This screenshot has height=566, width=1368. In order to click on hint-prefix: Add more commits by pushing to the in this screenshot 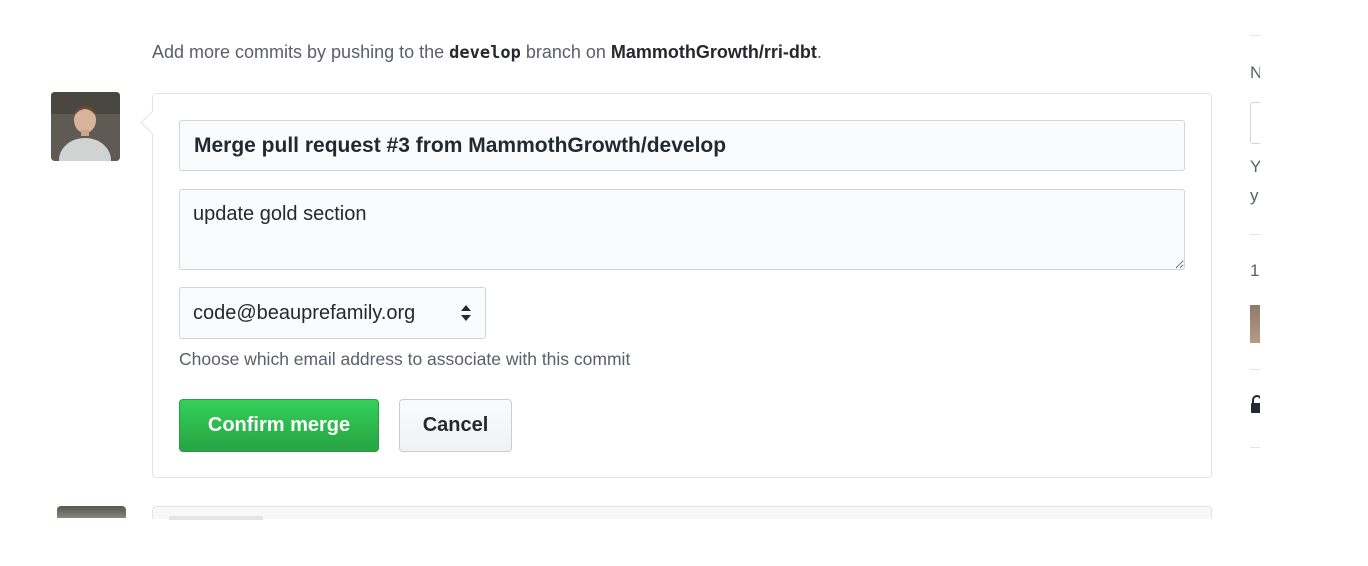, I will do `click(298, 52)`.